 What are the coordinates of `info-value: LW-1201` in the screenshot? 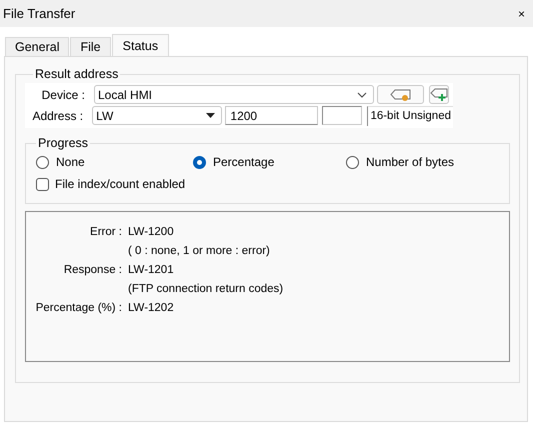 It's located at (151, 270).